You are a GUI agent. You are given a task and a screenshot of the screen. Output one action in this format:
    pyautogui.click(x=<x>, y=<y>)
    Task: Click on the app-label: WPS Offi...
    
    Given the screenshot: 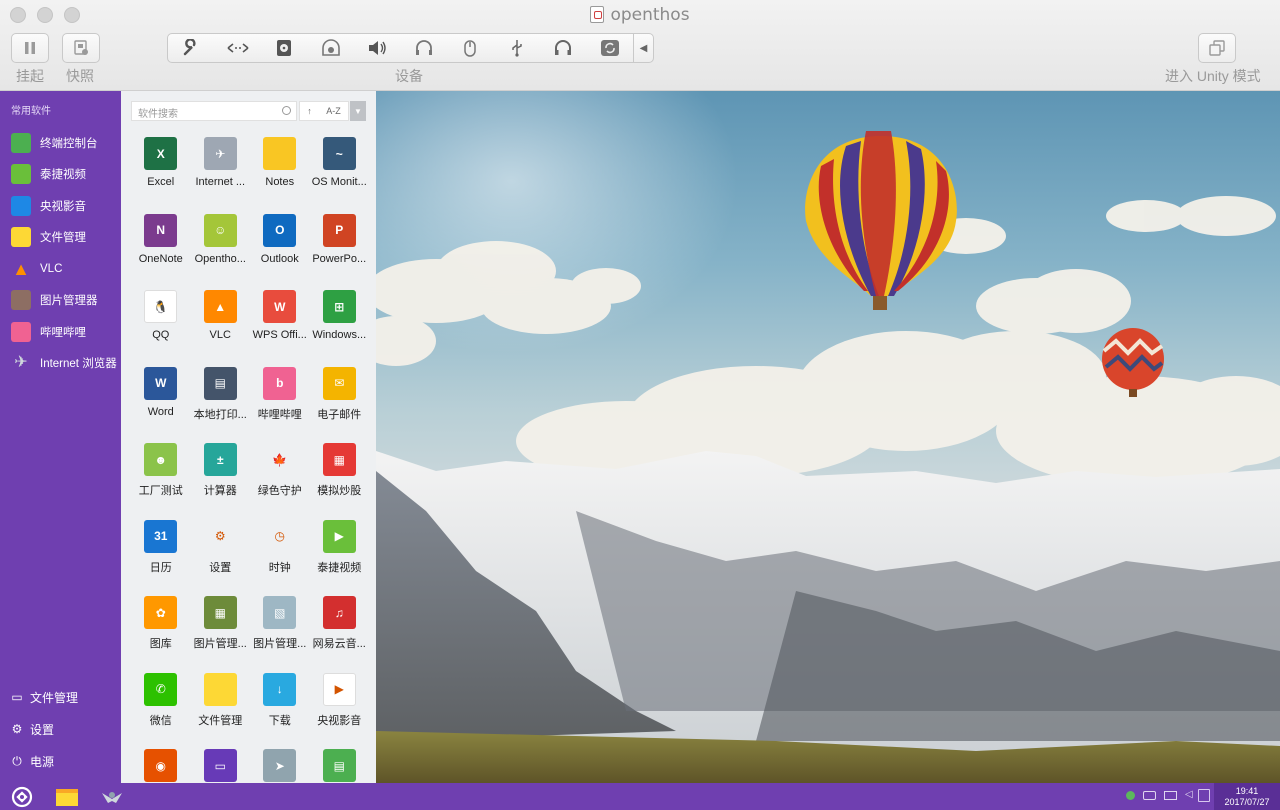 What is the action you would take?
    pyautogui.click(x=279, y=335)
    